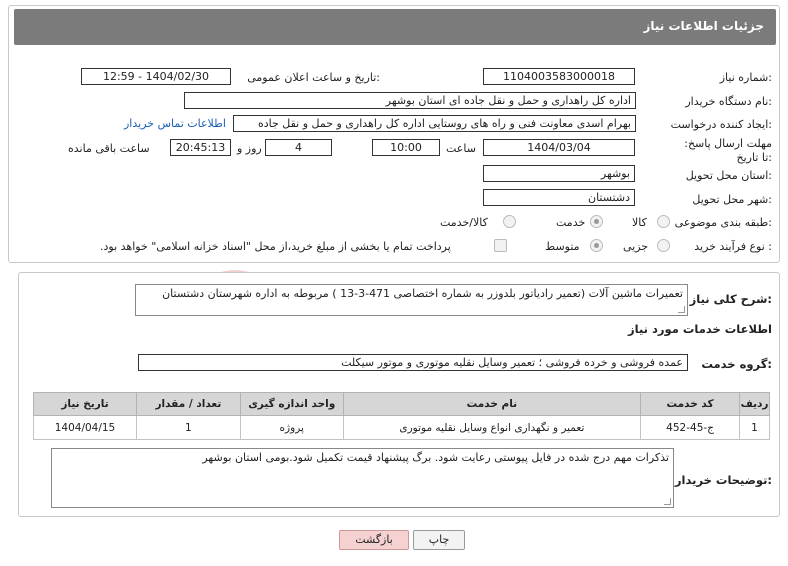 Image resolution: width=788 pixels, height=566 pixels. What do you see at coordinates (439, 540) in the screenshot?
I see `print-button: چاپ` at bounding box center [439, 540].